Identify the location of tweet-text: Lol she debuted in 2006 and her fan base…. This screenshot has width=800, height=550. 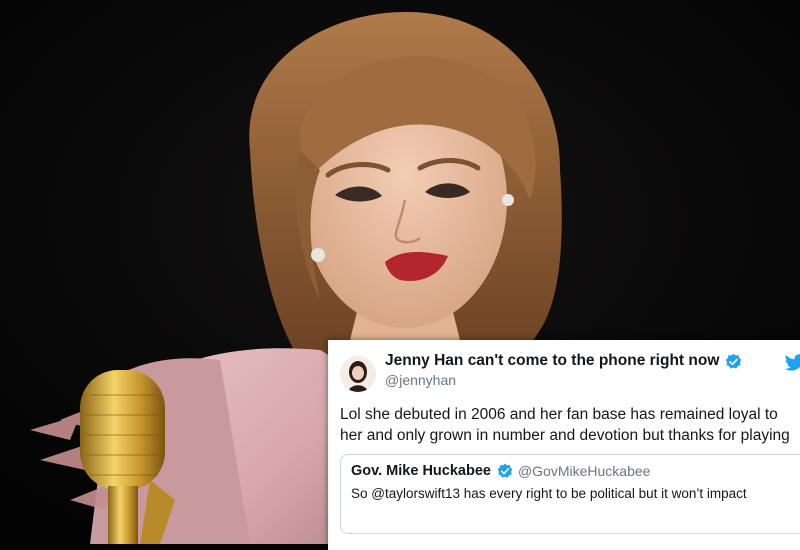
(565, 425).